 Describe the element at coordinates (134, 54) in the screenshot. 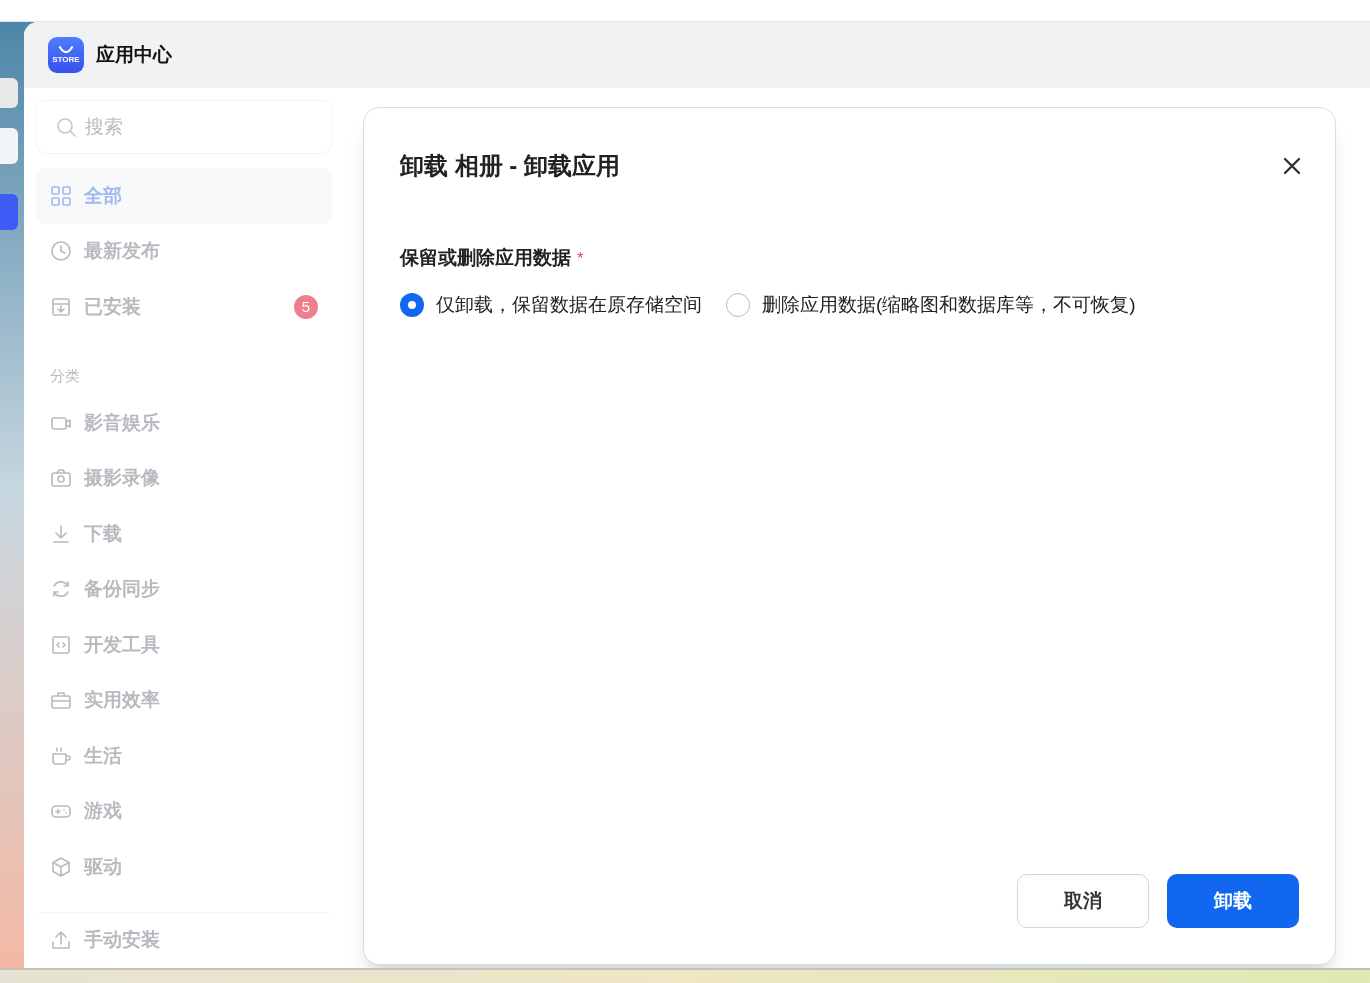

I see `app-title: 应用中心` at that location.